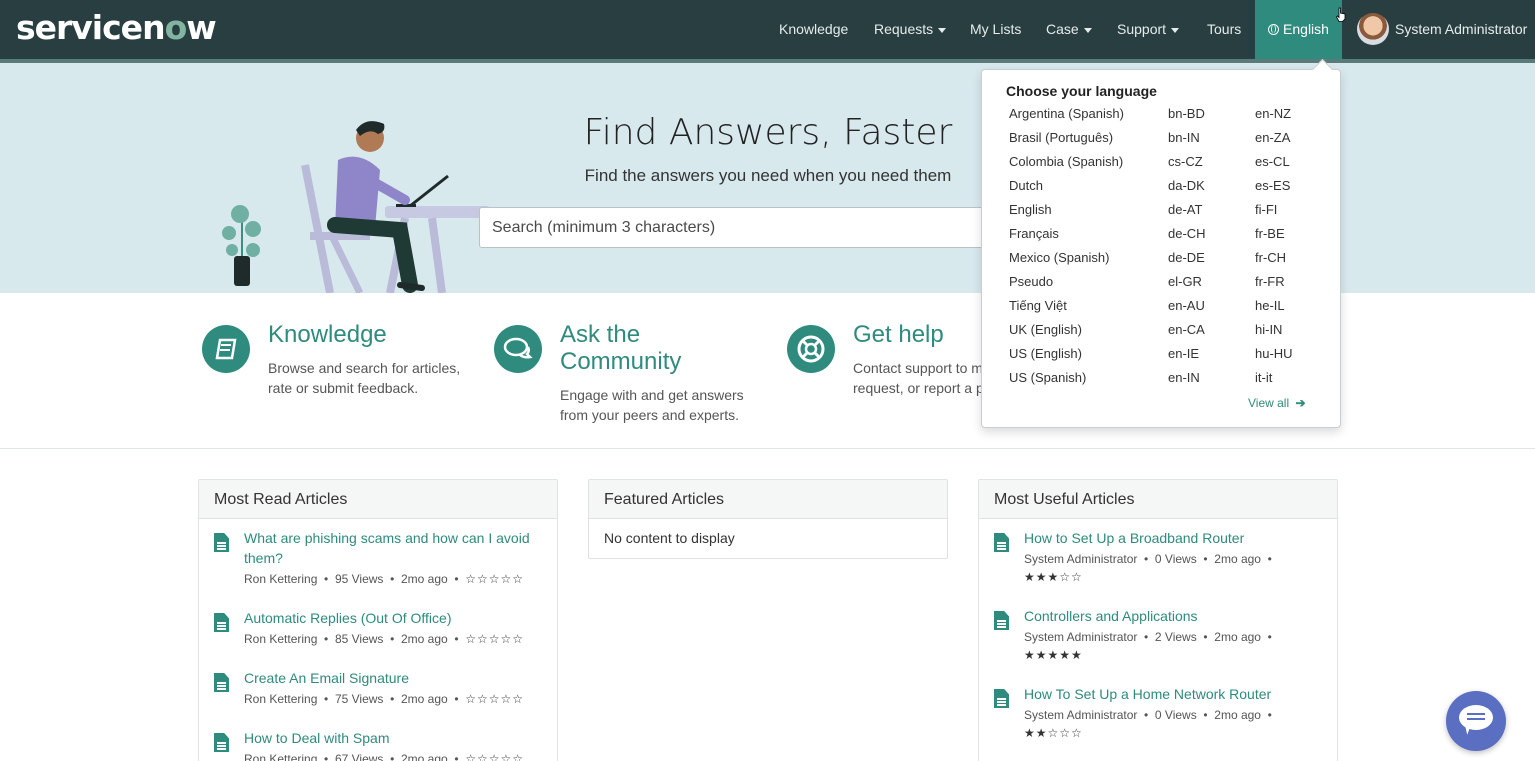 The height and width of the screenshot is (761, 1535). Describe the element at coordinates (1081, 715) in the screenshot. I see `article-author: System Administrator` at that location.